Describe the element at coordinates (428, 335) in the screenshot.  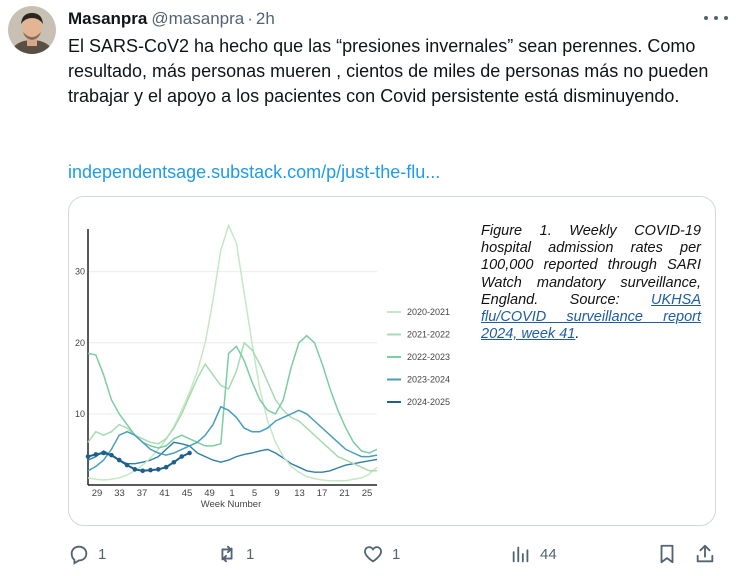
I see `legend-label-2021-2022: 2021-2022` at that location.